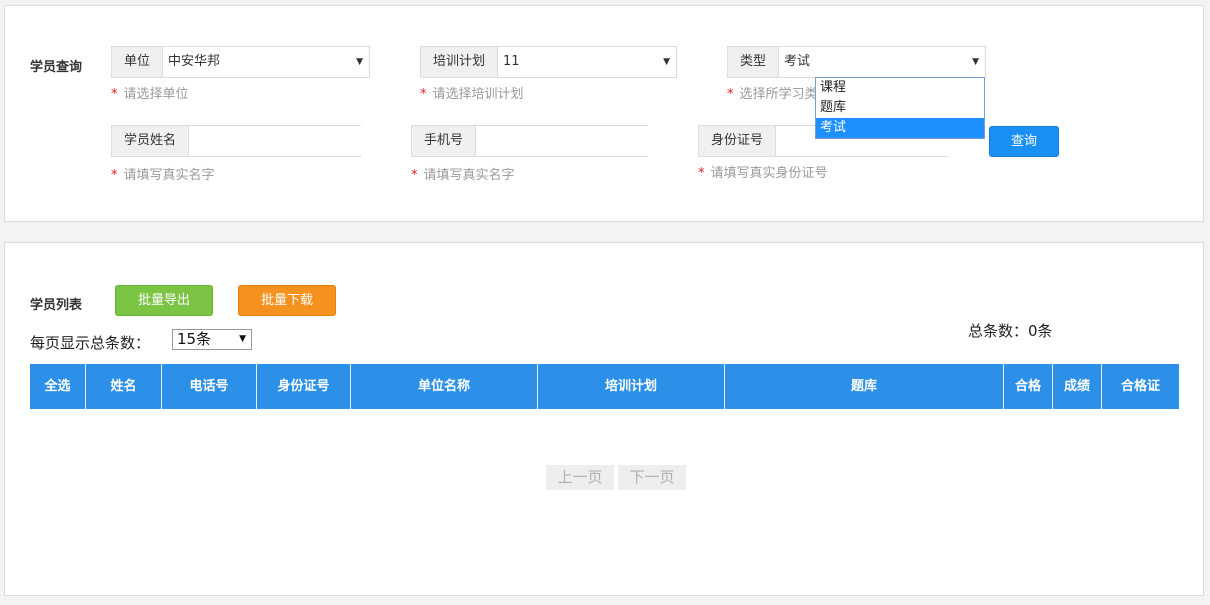 This screenshot has height=605, width=1210. What do you see at coordinates (283, 141) in the screenshot?
I see `name-input` at bounding box center [283, 141].